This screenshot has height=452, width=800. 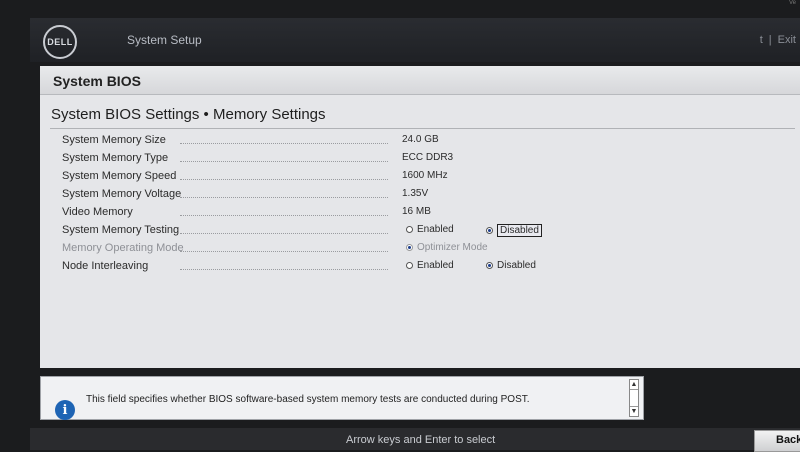 I want to click on setting-label: Memory Operating Mode, so click(x=123, y=248).